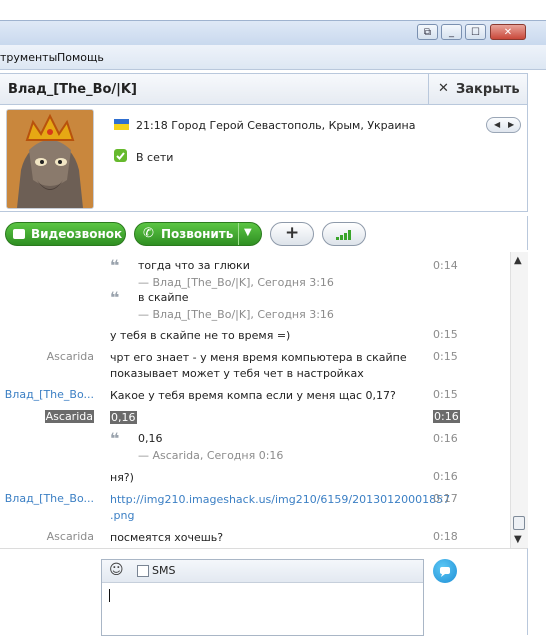 The image size is (546, 636). I want to click on menu-item-help: Помощь, so click(80, 57).